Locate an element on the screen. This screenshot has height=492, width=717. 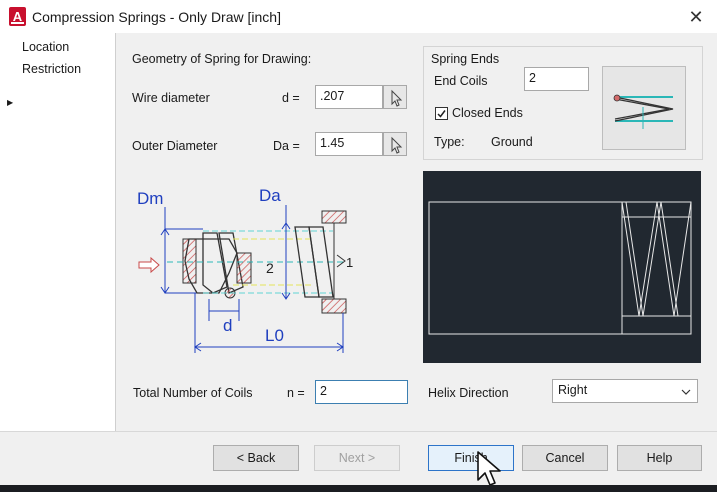
spring-preview-drawing is located at coordinates (560, 268).